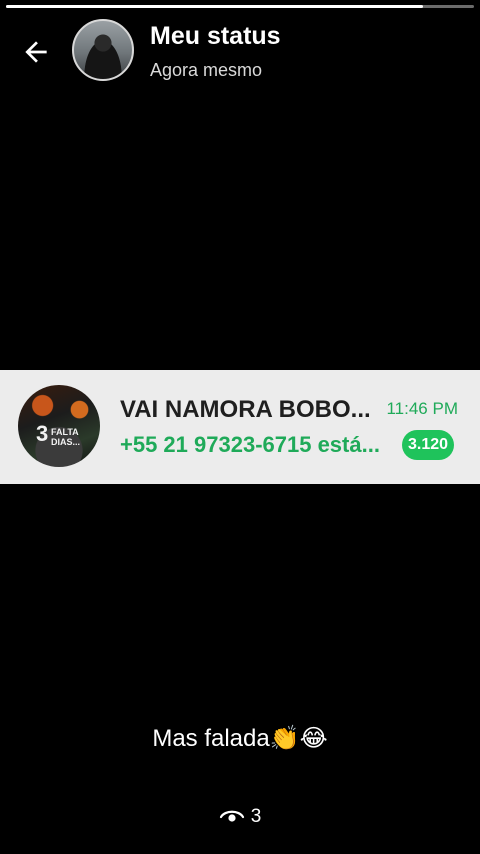  I want to click on back-button, so click(36, 52).